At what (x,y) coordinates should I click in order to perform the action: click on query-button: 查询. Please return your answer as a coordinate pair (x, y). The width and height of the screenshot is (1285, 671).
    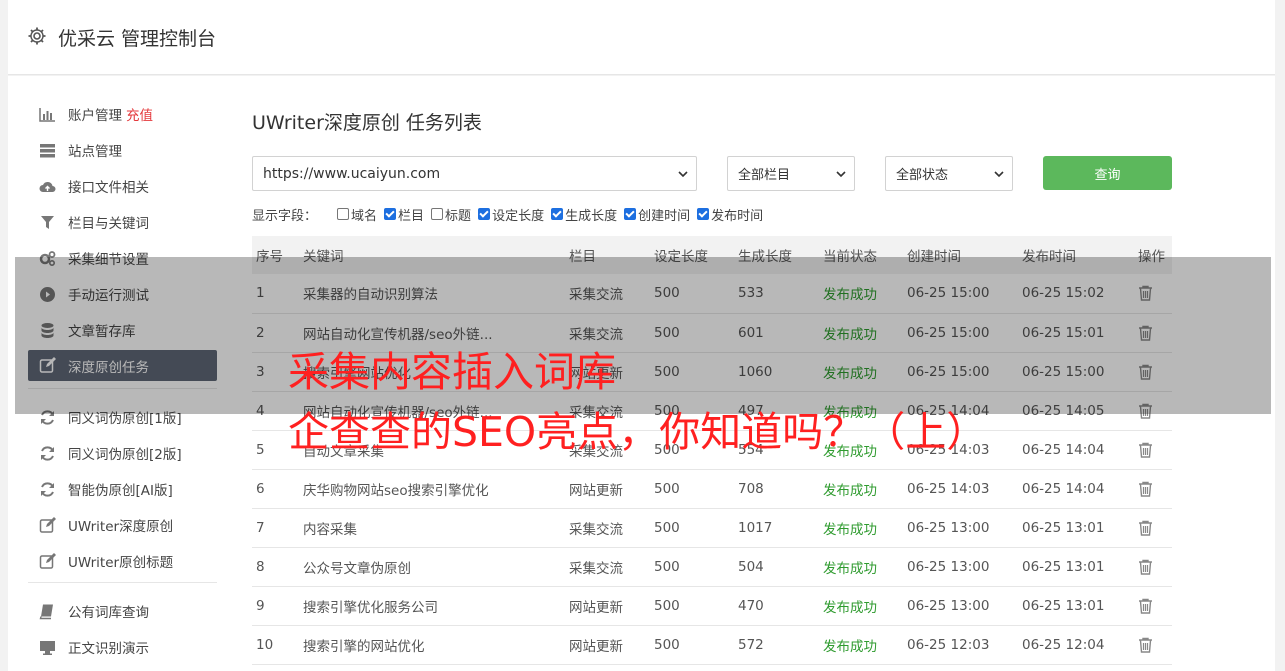
    Looking at the image, I should click on (1107, 173).